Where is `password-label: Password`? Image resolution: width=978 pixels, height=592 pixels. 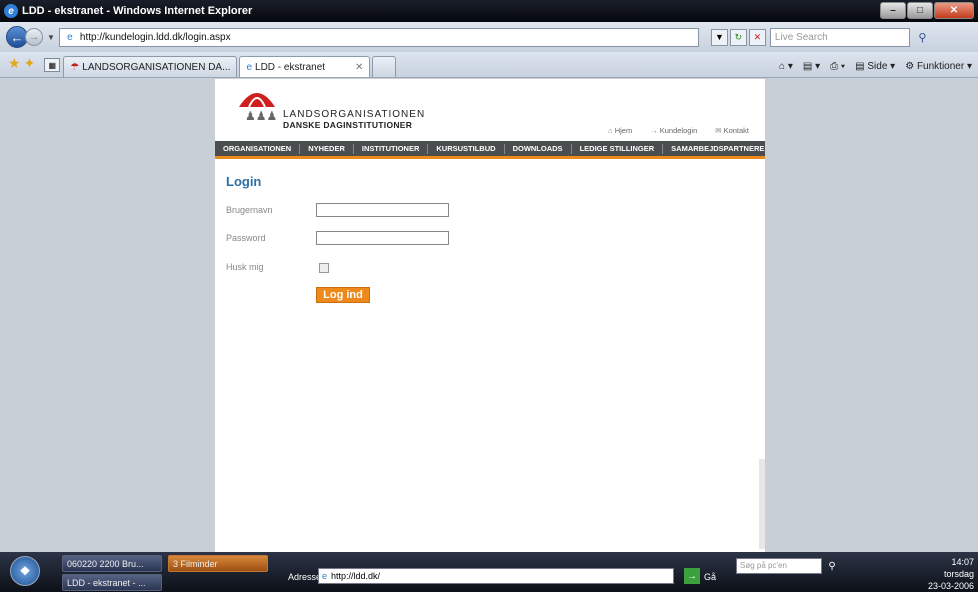
password-label: Password is located at coordinates (246, 238).